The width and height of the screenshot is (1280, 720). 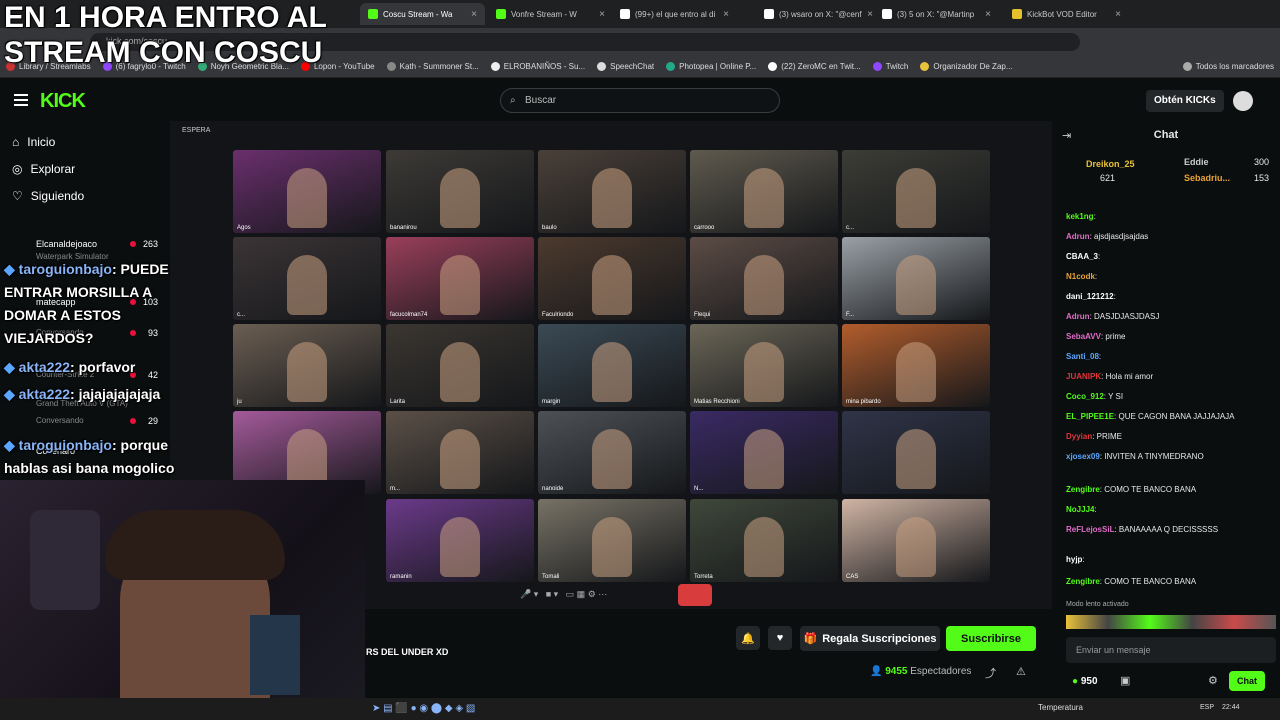 I want to click on chat-username: hyjp, so click(x=1074, y=559).